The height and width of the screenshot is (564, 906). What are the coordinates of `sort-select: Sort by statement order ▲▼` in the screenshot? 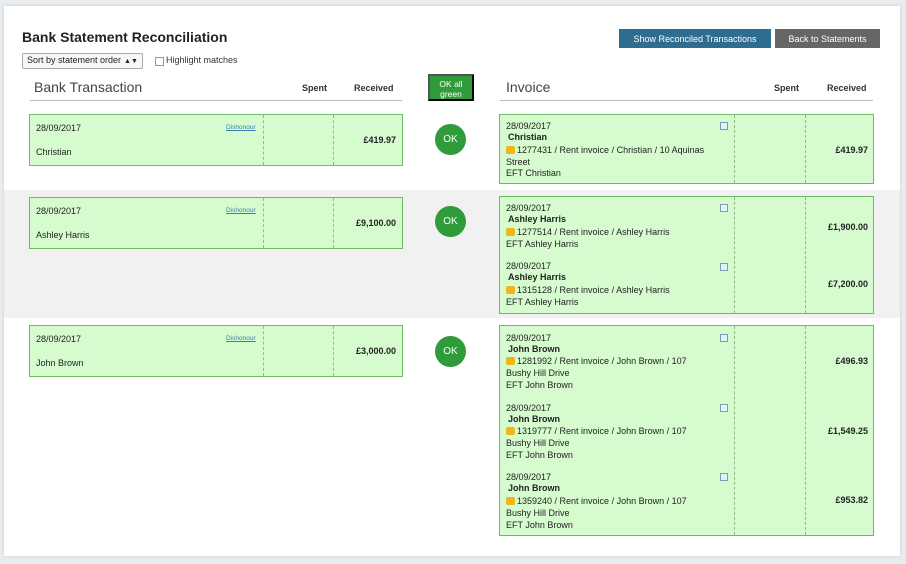 It's located at (82, 61).